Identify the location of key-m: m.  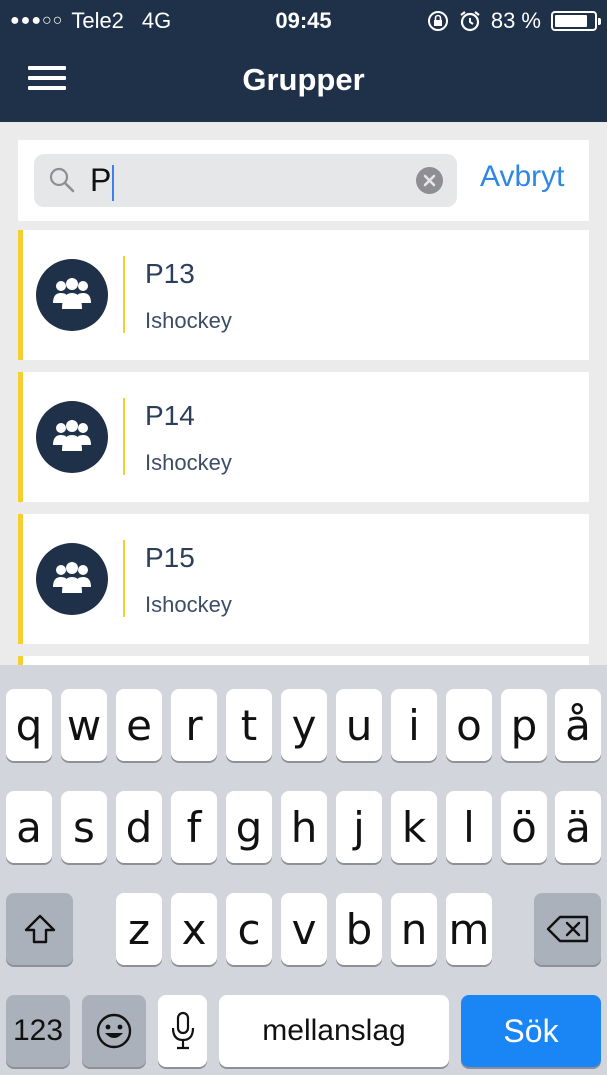
(469, 929).